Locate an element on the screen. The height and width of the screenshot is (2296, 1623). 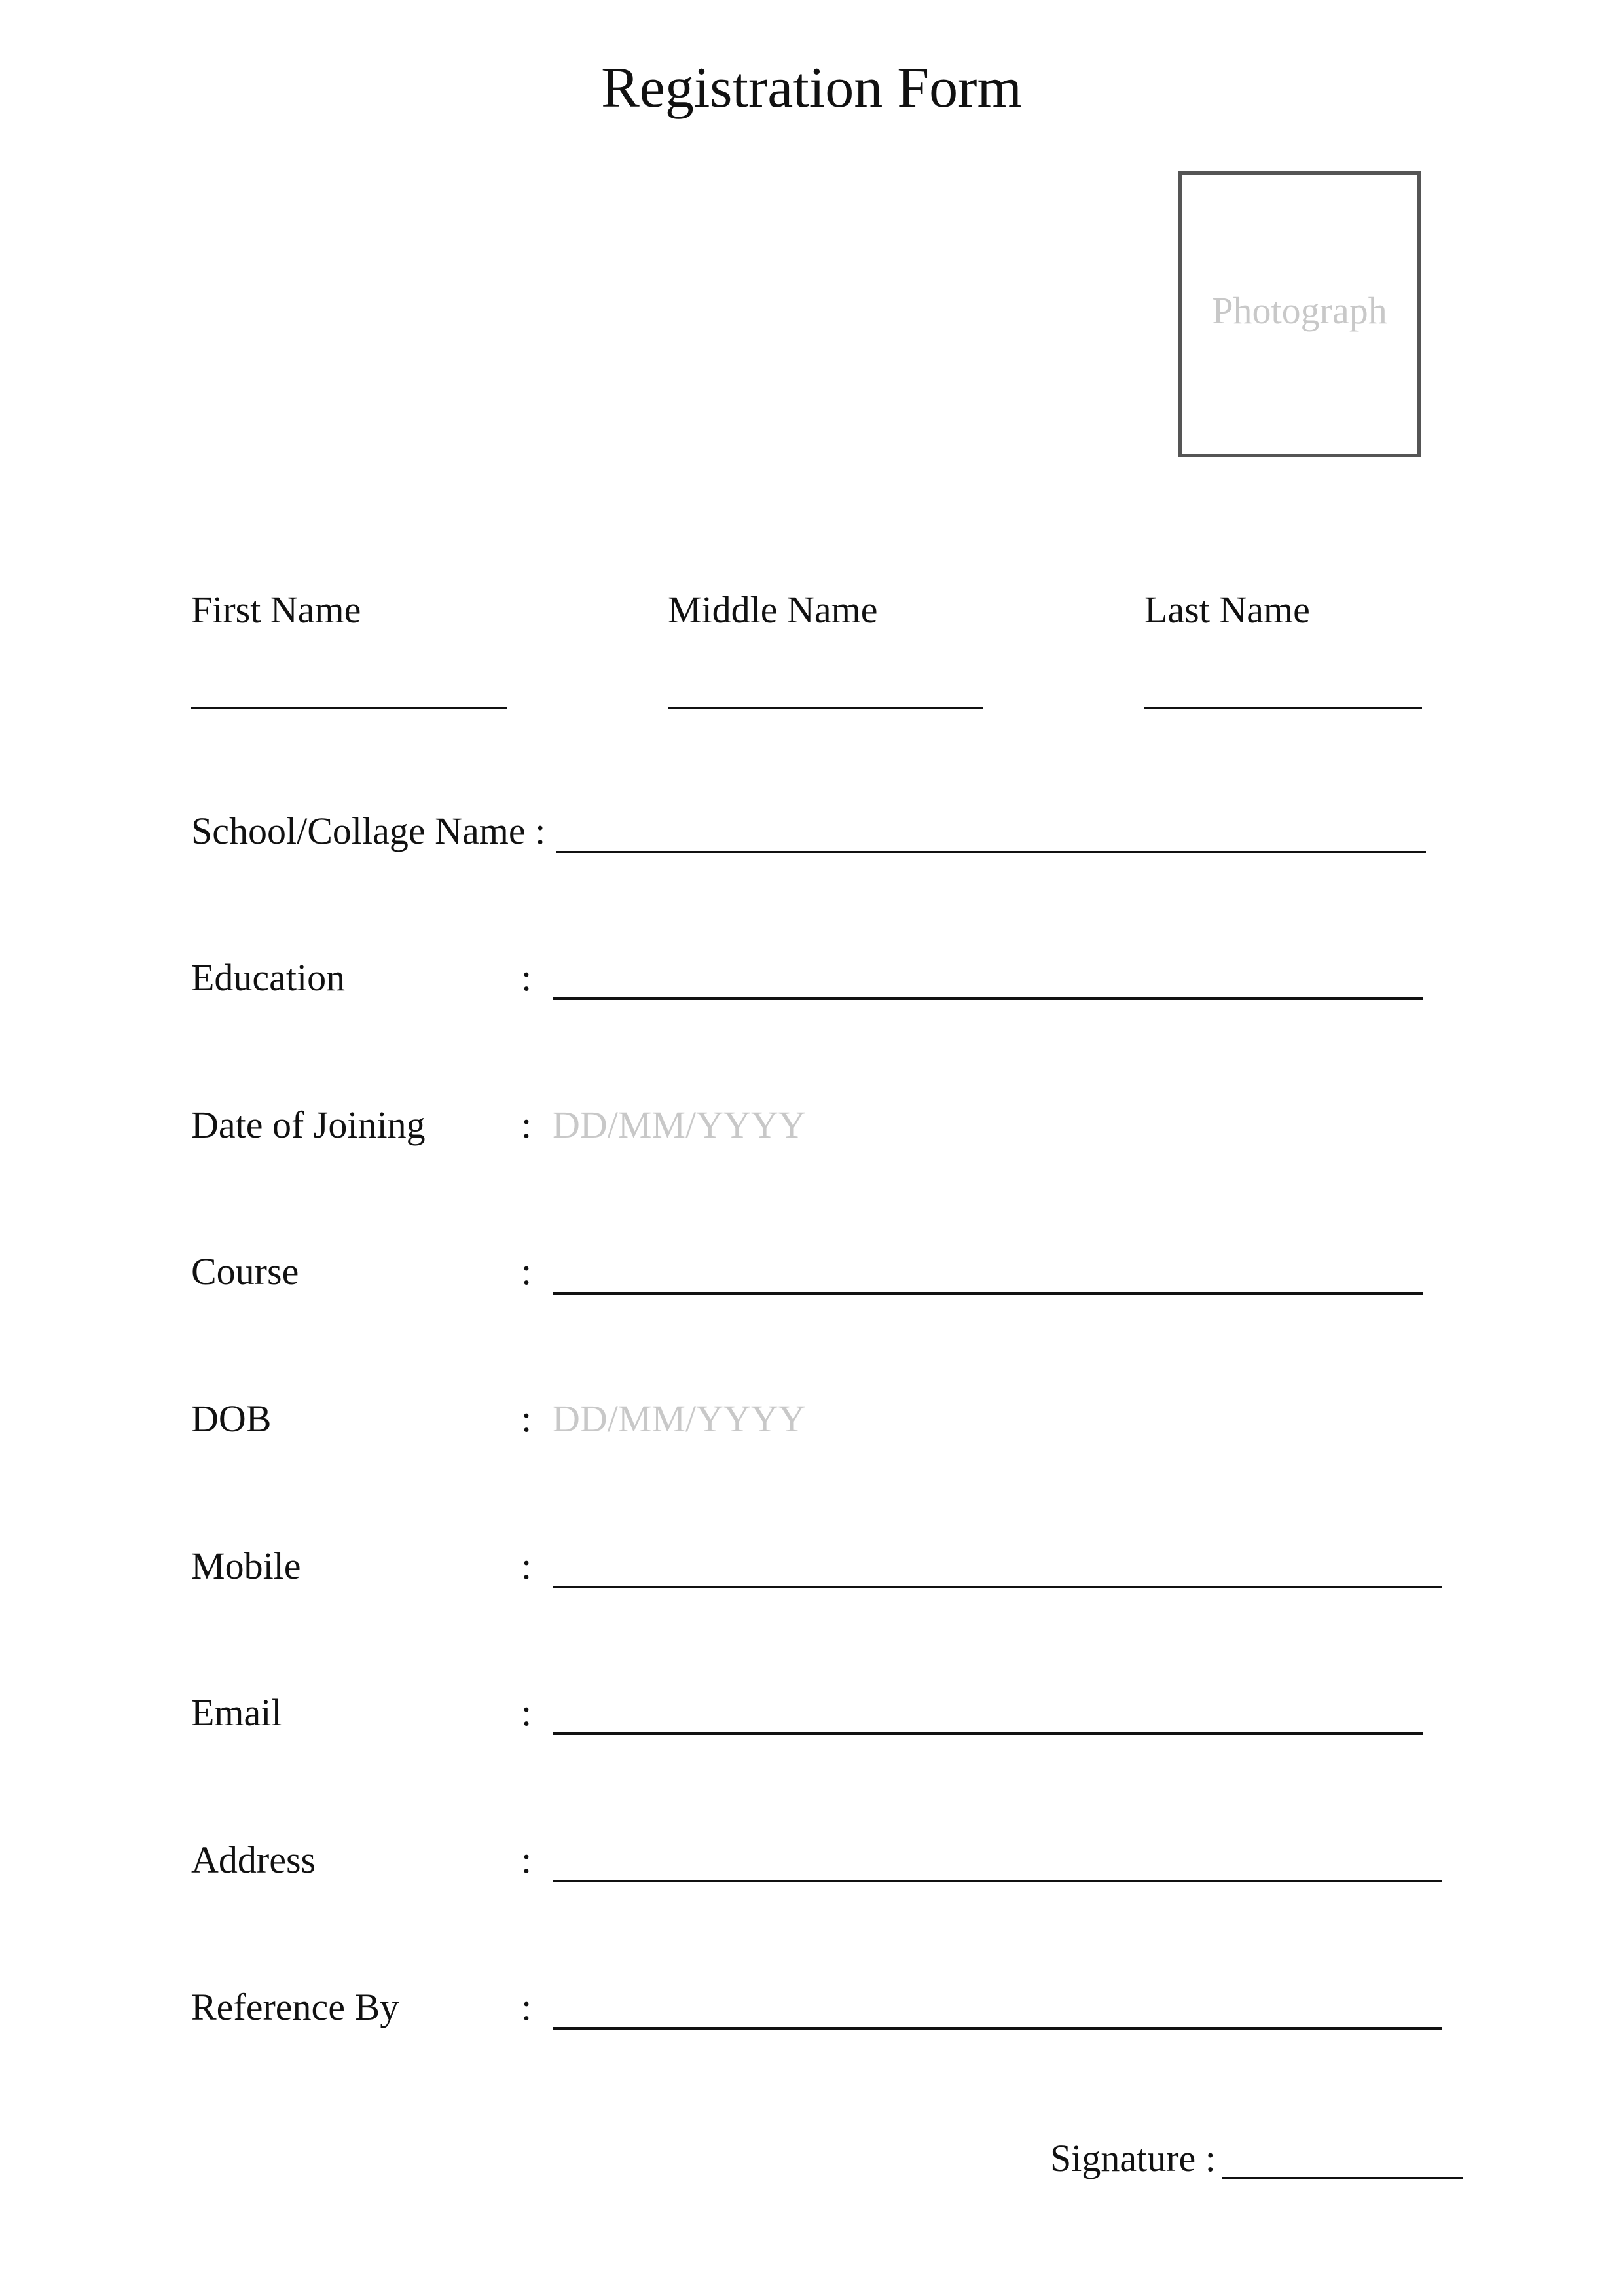
signature-label: Signature : is located at coordinates (1133, 2158).